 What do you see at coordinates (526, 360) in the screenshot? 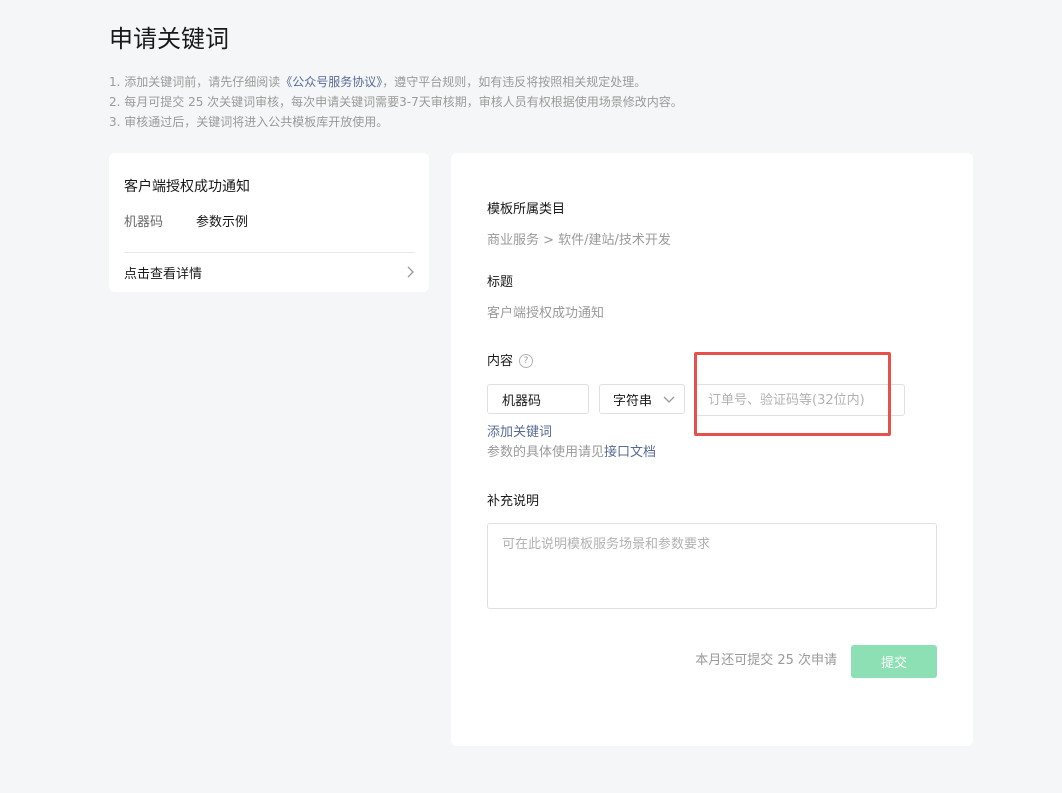
I see `question-icon: ?` at bounding box center [526, 360].